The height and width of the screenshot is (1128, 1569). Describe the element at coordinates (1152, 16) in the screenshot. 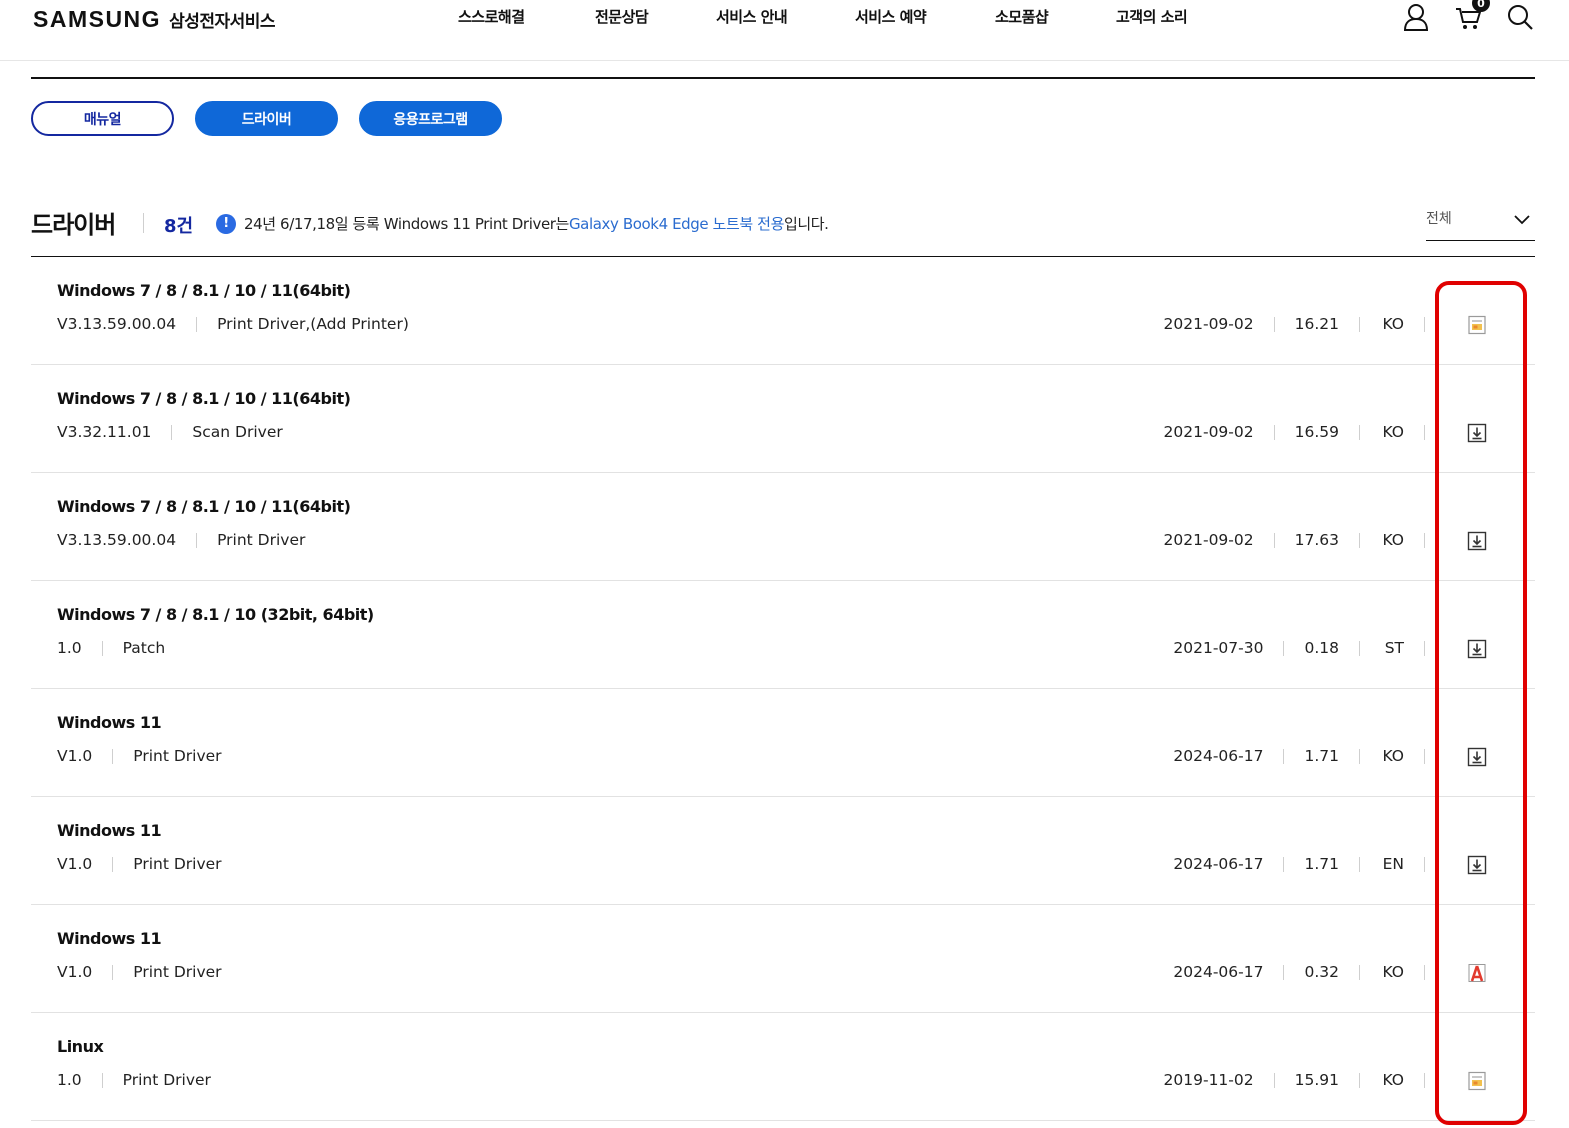

I see `nav-customer-voice: 고객의 소리` at that location.